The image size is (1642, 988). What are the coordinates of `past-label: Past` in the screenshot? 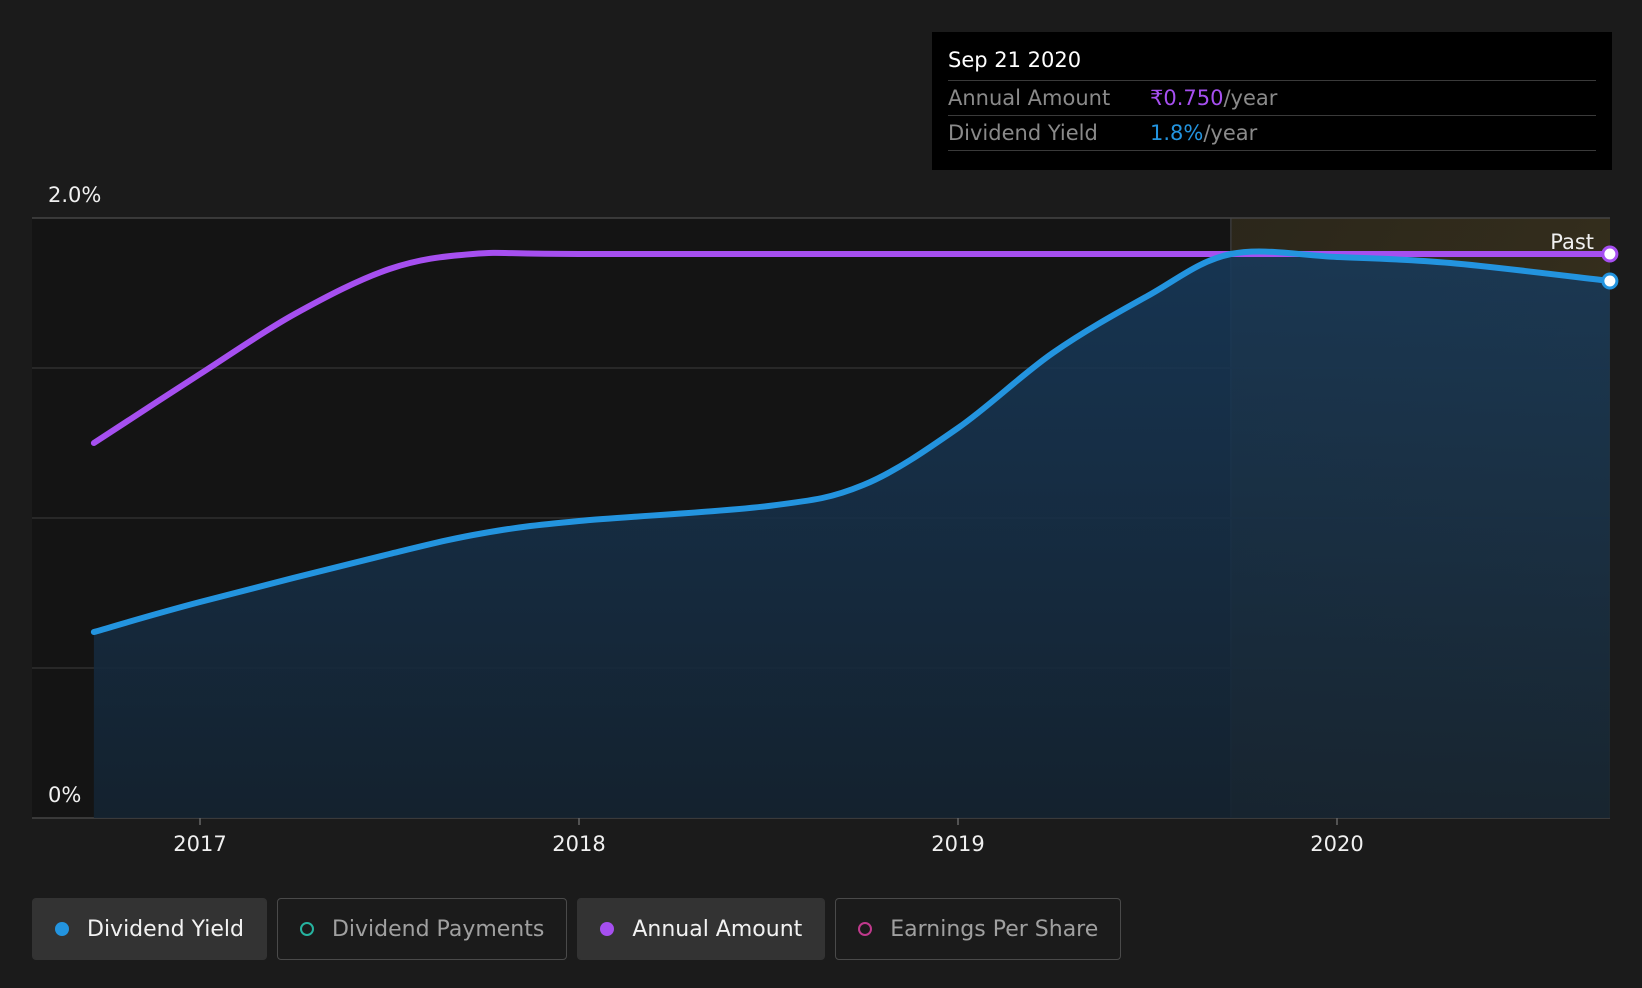 It's located at (1572, 242).